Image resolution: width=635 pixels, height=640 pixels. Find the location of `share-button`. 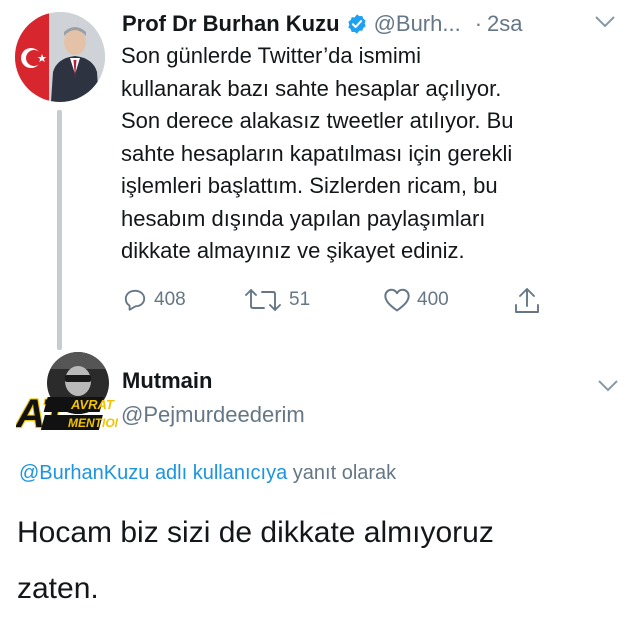

share-button is located at coordinates (530, 301).